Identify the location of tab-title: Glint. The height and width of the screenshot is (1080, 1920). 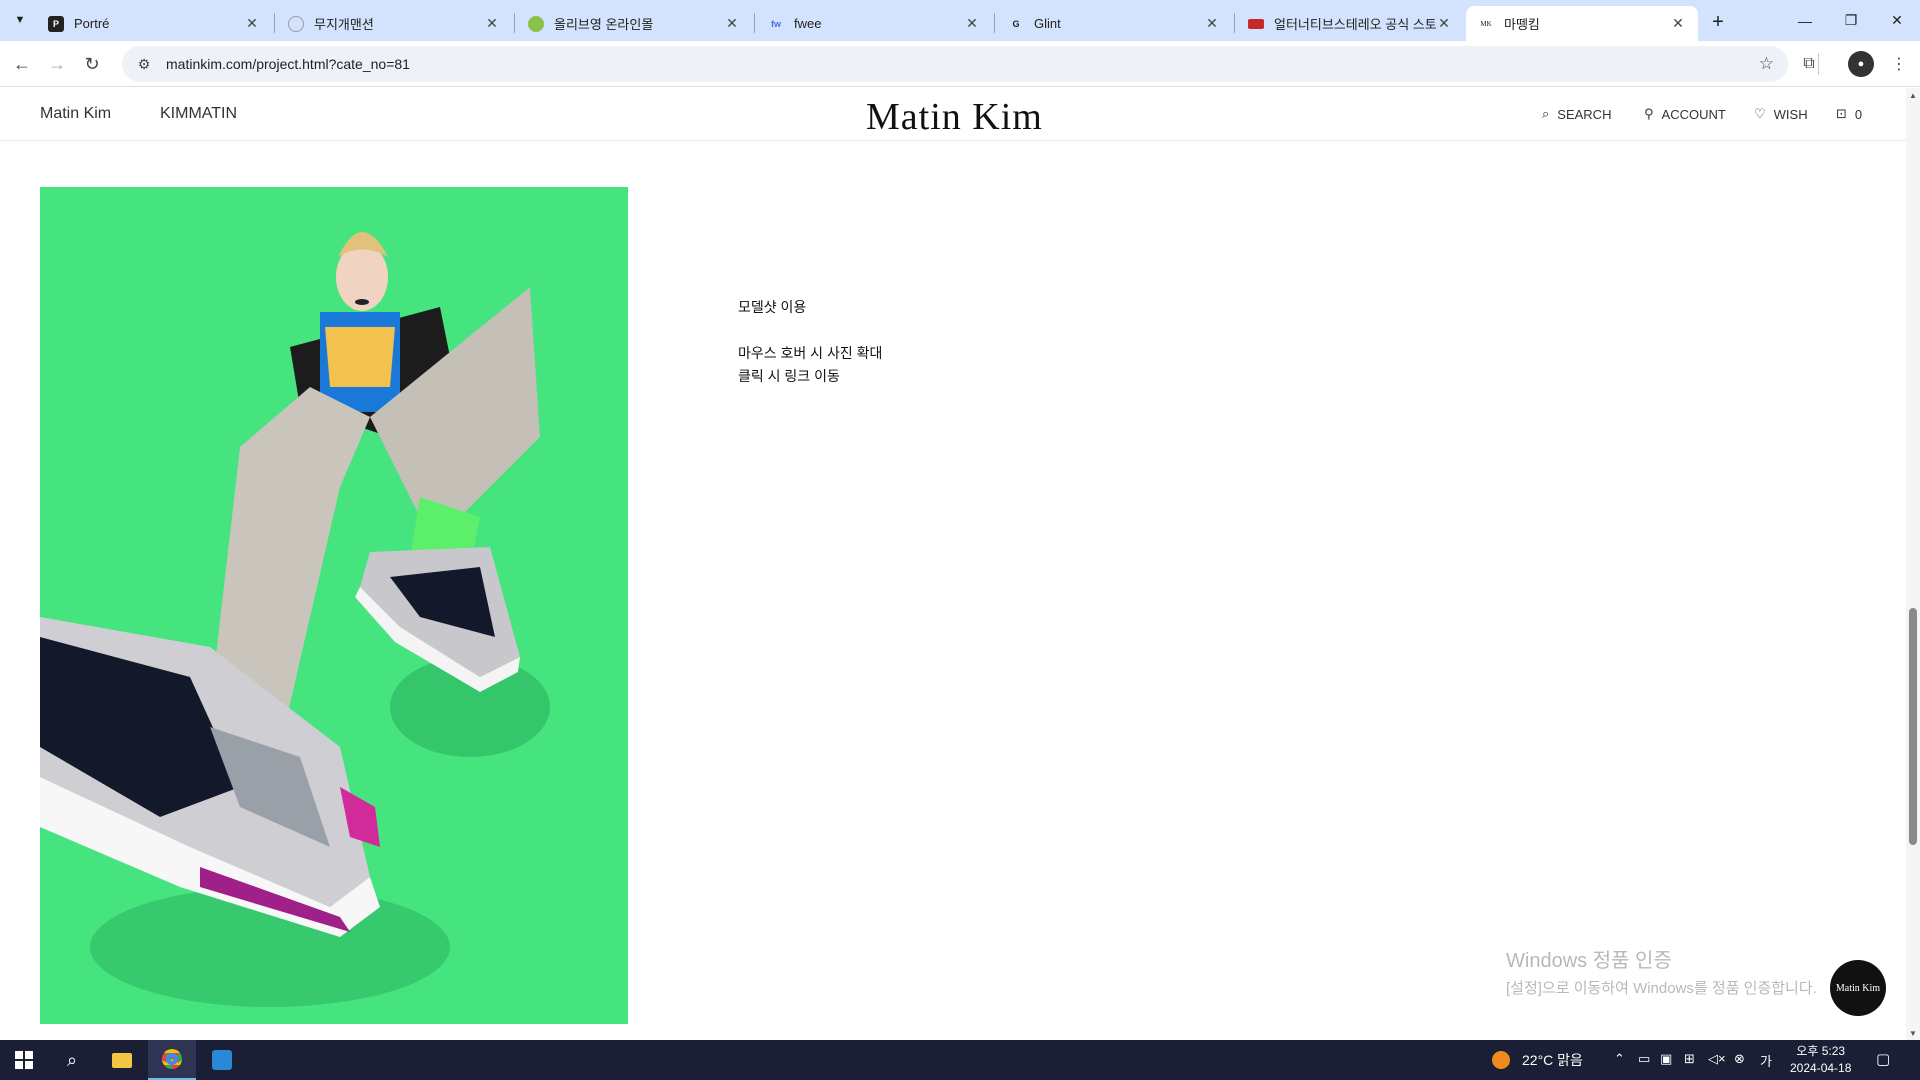
(1047, 23).